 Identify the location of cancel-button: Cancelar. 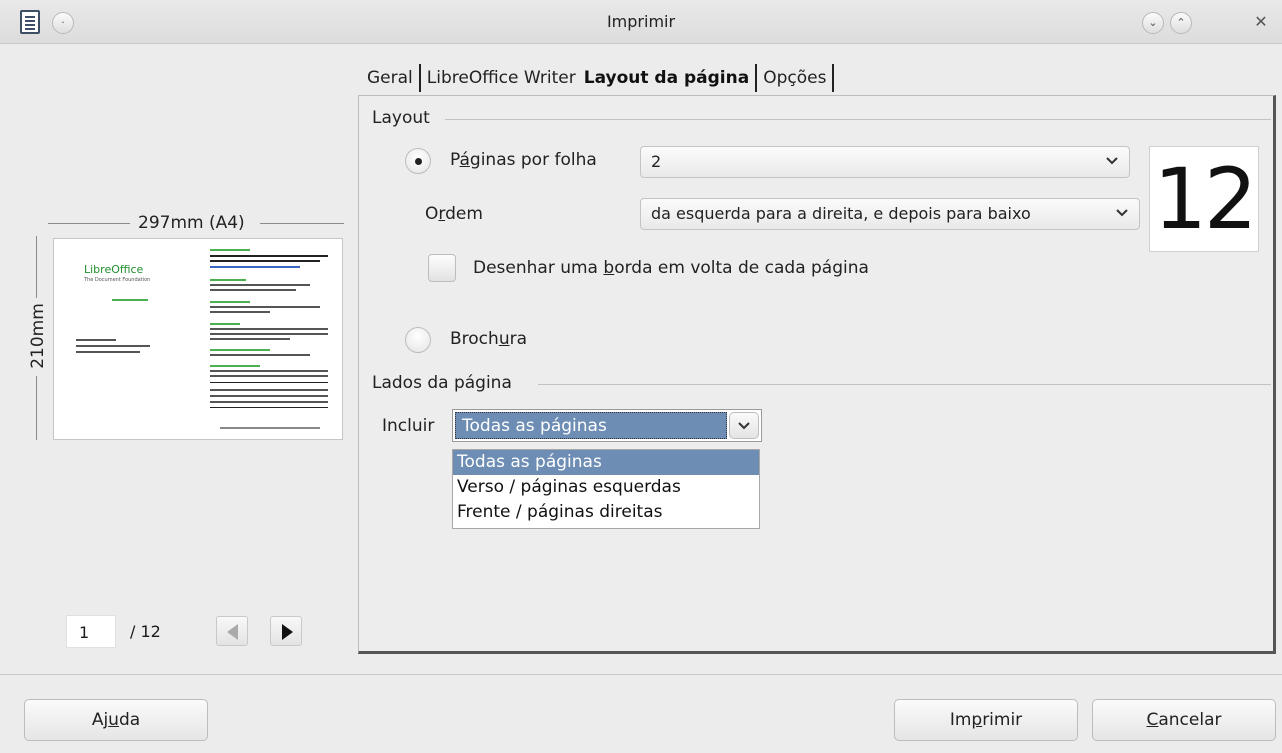
(1184, 720).